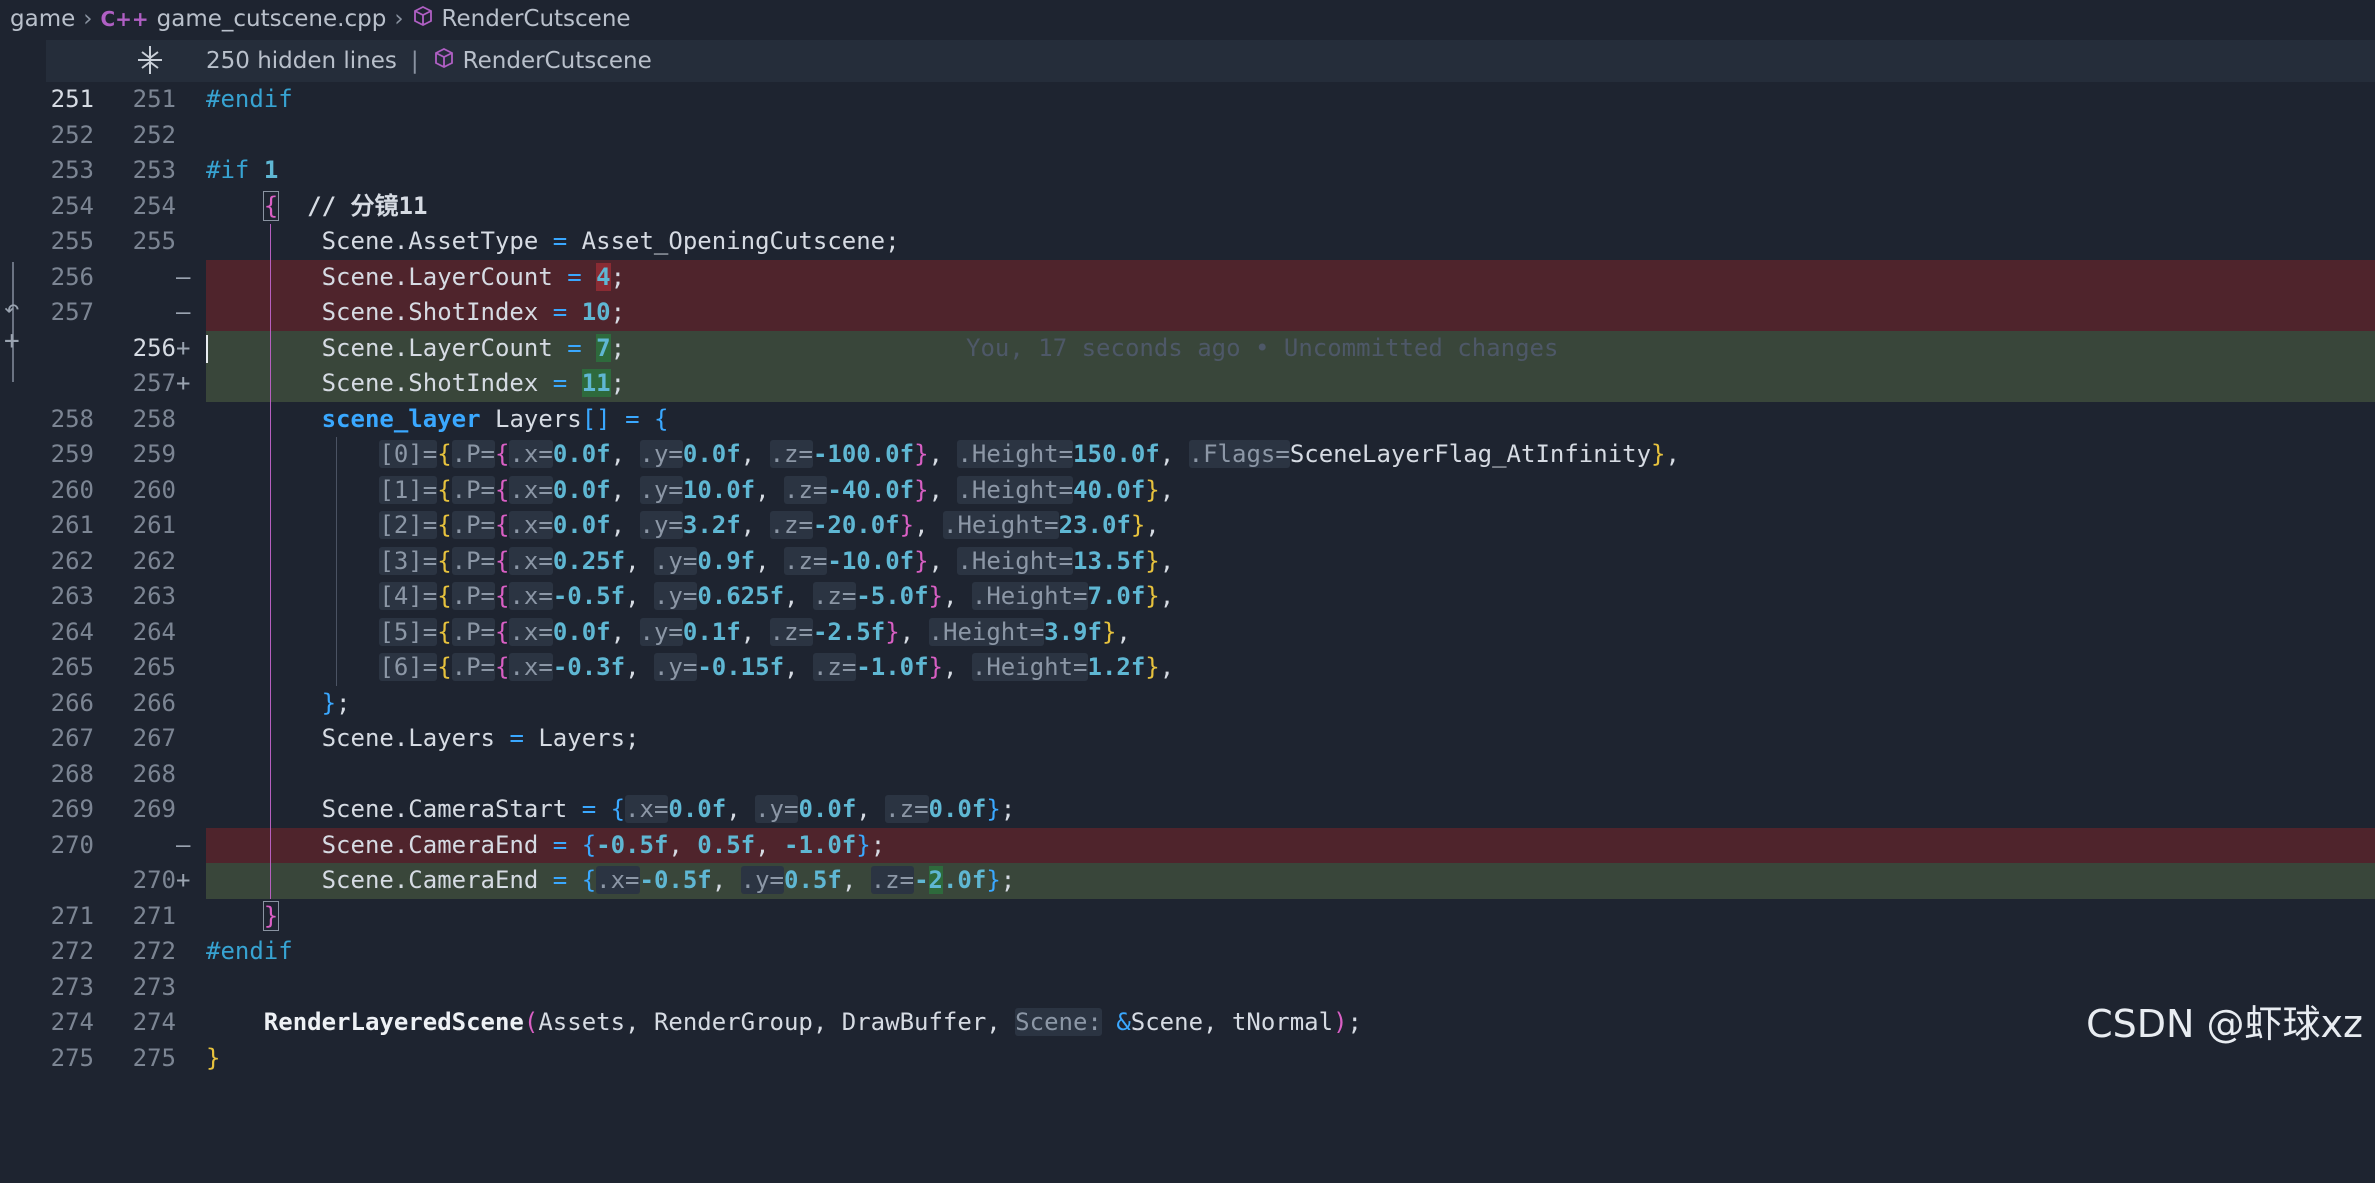 Image resolution: width=2375 pixels, height=1183 pixels. I want to click on code-line: 254 254 { // 分镜11, so click(1187, 207).